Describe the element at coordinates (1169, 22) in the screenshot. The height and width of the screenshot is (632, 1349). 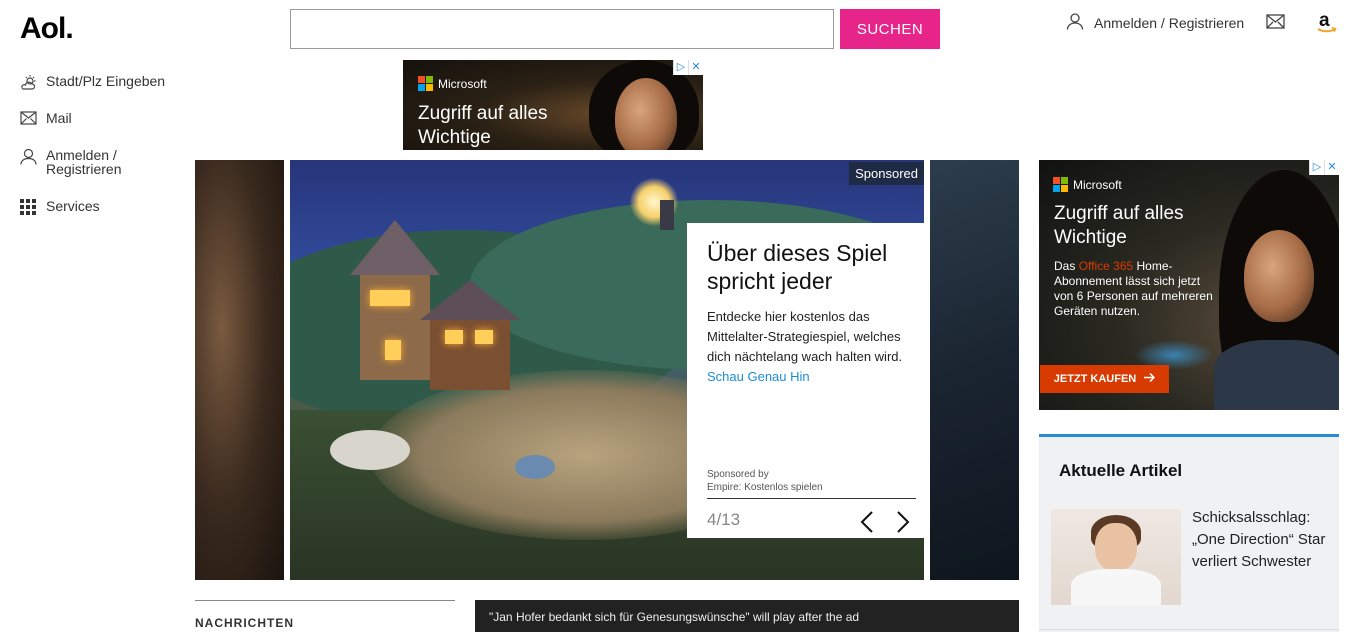
I see `login-register-label: Anmelden / Registrieren` at that location.